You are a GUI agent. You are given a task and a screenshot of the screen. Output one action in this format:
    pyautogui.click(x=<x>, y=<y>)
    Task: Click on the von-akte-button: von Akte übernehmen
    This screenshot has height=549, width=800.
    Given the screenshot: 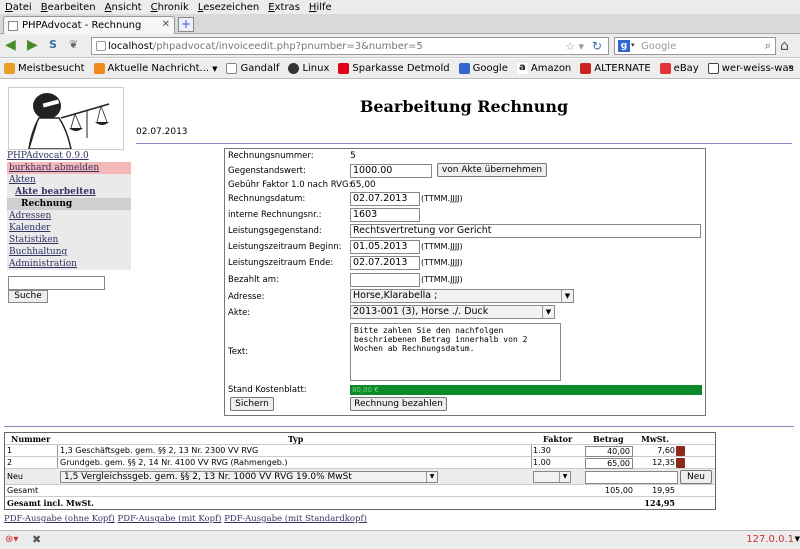 What is the action you would take?
    pyautogui.click(x=492, y=170)
    